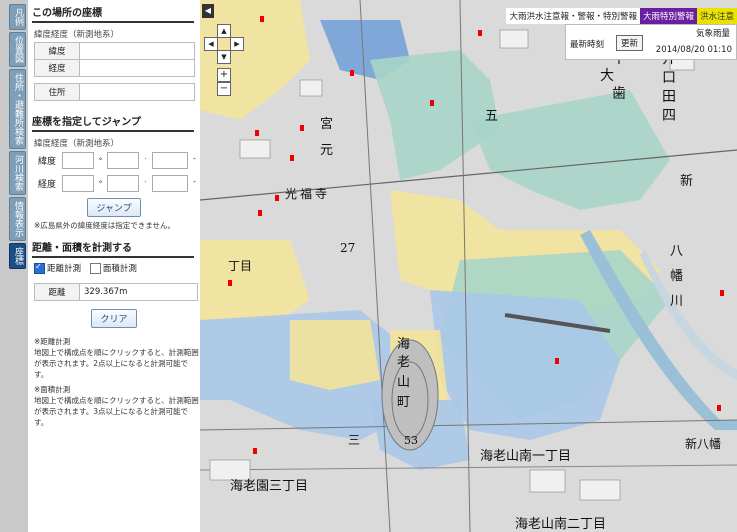 This screenshot has width=737, height=532. What do you see at coordinates (137, 68) in the screenshot?
I see `lng-value` at bounding box center [137, 68].